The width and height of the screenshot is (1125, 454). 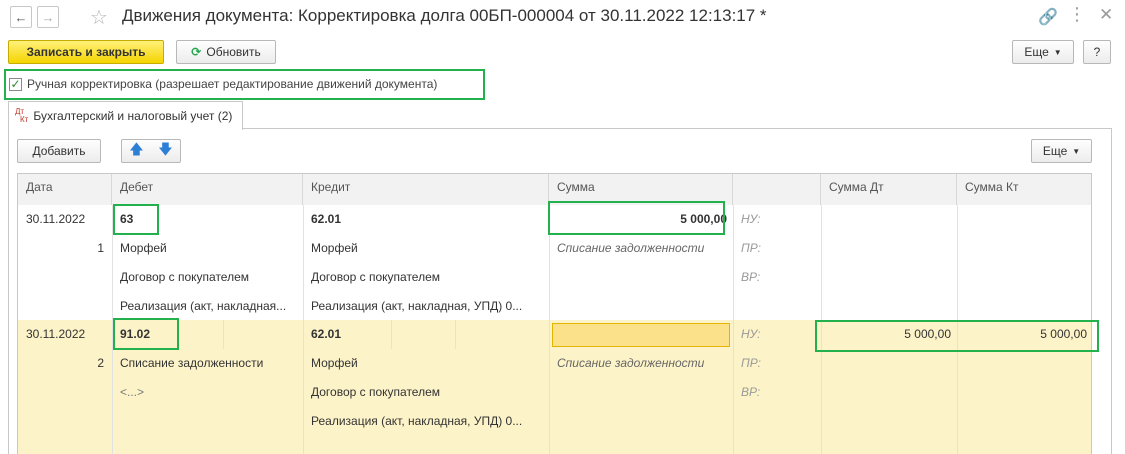 What do you see at coordinates (1024, 189) in the screenshot?
I see `header-sum-kt: Сумма Кт` at bounding box center [1024, 189].